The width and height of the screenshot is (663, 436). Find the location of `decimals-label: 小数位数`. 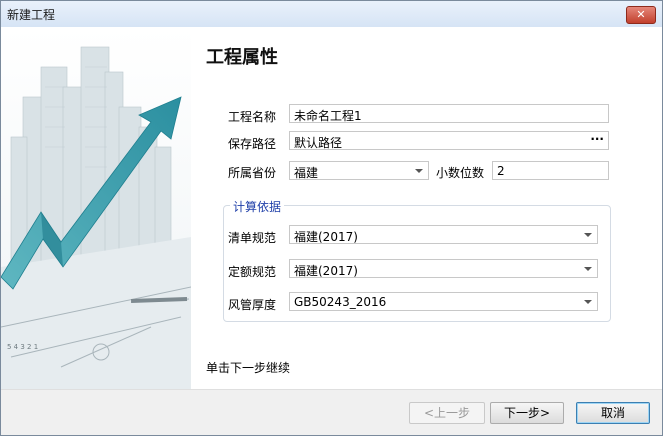

decimals-label: 小数位数 is located at coordinates (460, 173).